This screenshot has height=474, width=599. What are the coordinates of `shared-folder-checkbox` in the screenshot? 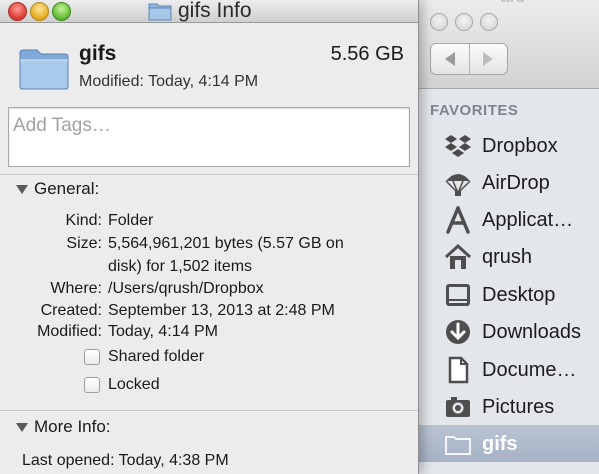 It's located at (92, 357).